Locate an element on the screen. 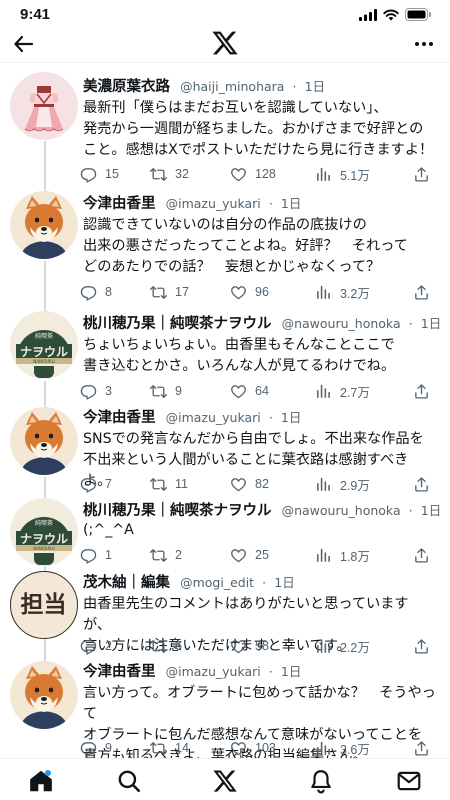 The image size is (450, 800). back-arrow-icon is located at coordinates (24, 44).